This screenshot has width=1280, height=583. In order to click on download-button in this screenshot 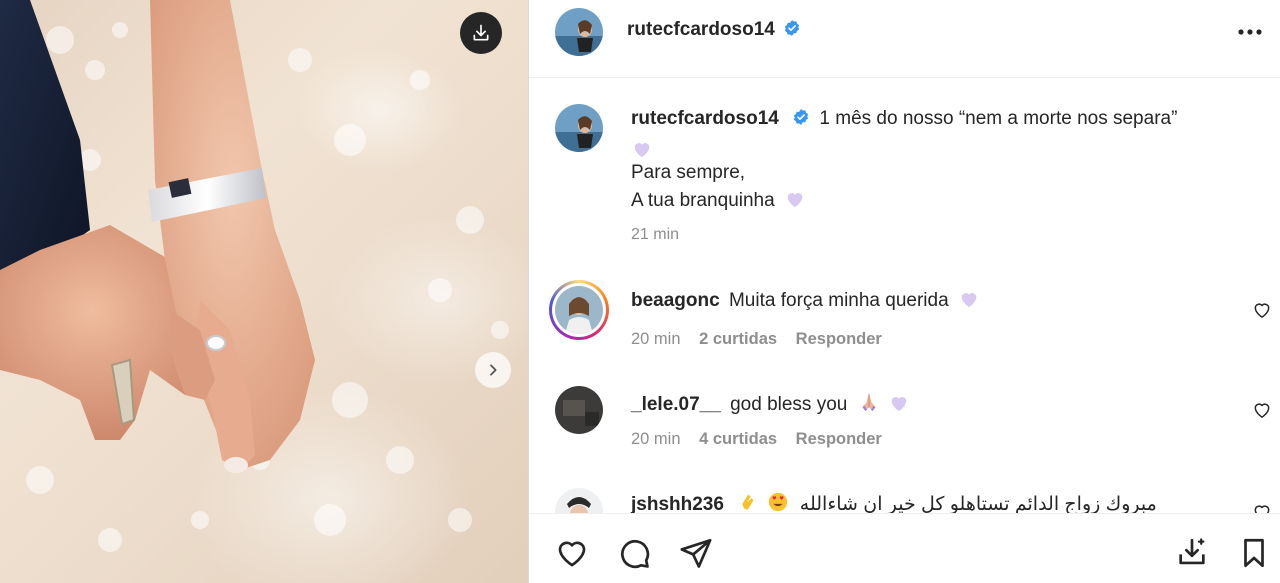, I will do `click(481, 33)`.